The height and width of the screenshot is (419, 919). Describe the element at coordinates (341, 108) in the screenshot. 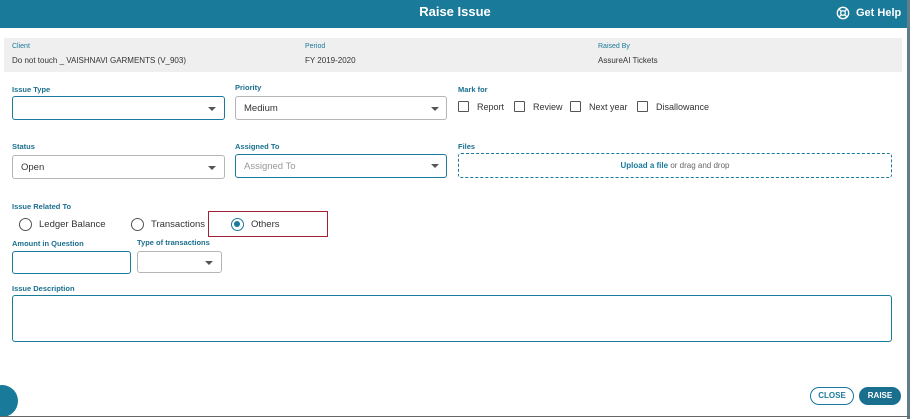

I see `priority-select: Medium` at that location.